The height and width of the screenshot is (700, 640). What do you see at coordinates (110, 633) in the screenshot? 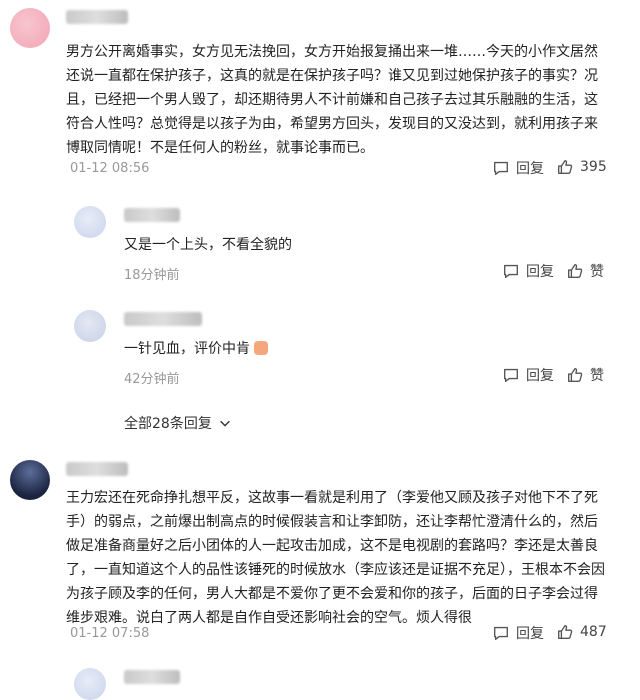
I see `comment-time: 01-12 07:58` at bounding box center [110, 633].